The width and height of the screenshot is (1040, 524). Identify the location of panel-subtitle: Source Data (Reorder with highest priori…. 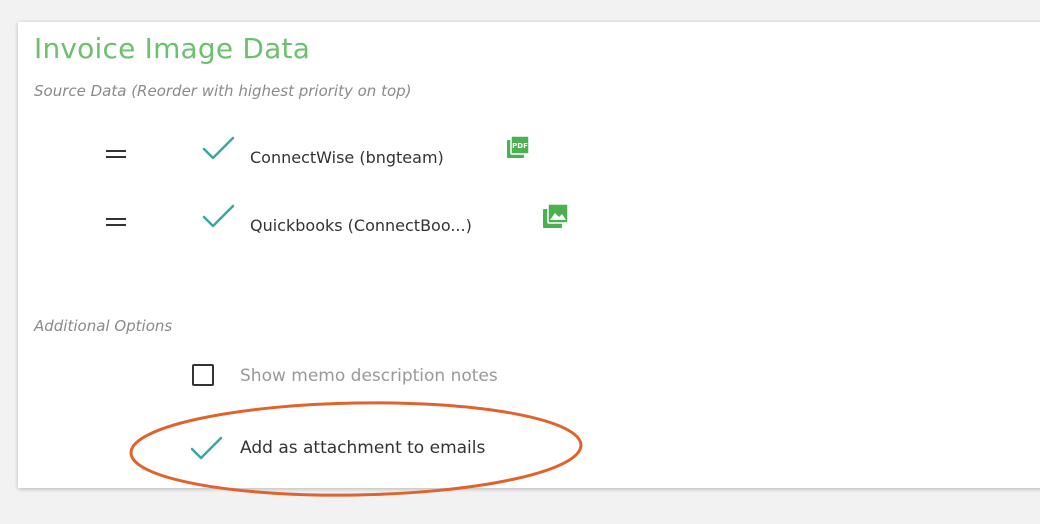
(223, 91).